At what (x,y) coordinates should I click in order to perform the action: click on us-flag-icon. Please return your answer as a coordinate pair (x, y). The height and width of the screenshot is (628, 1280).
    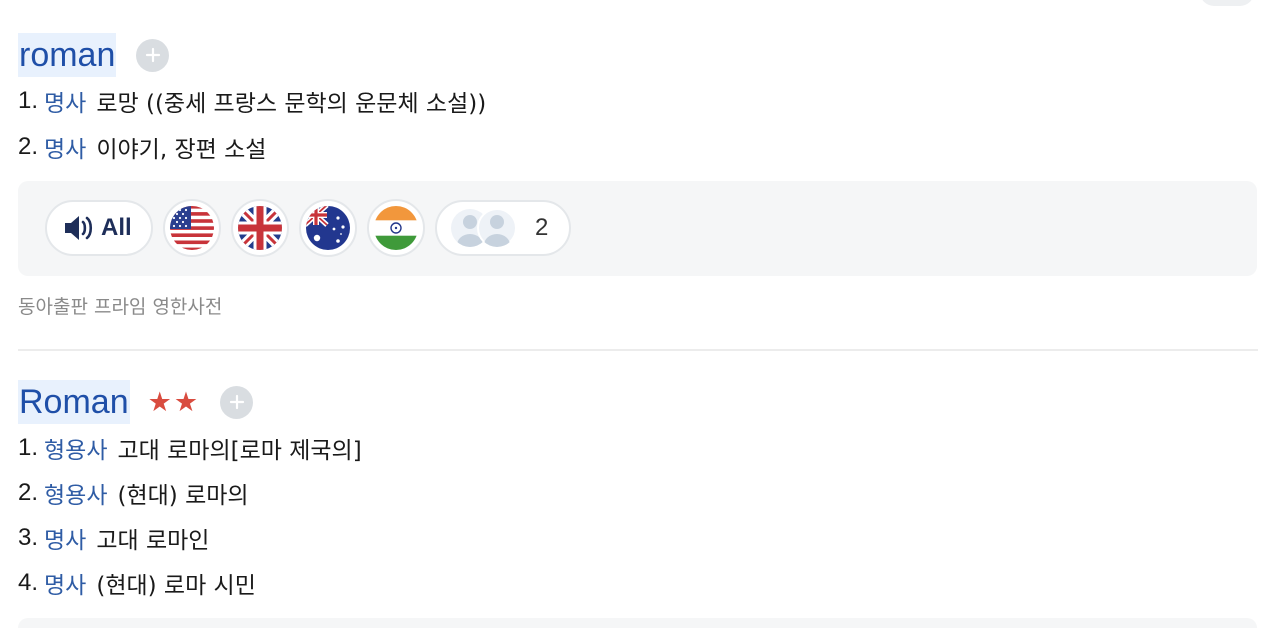
    Looking at the image, I should click on (192, 228).